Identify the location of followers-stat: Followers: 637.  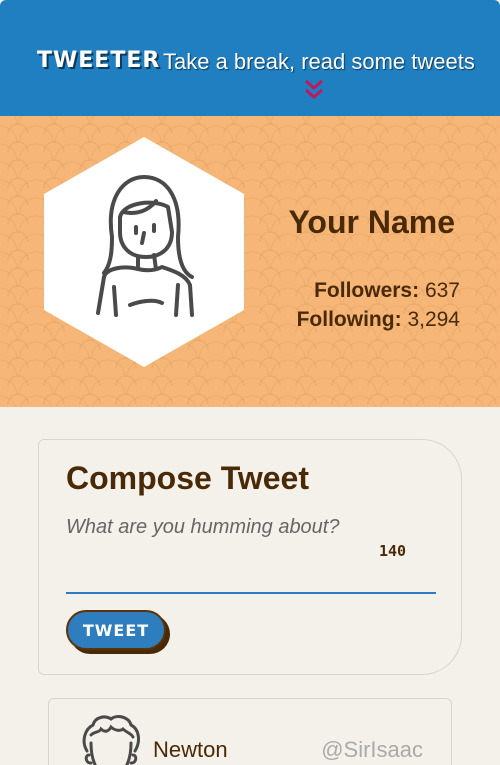
(378, 290).